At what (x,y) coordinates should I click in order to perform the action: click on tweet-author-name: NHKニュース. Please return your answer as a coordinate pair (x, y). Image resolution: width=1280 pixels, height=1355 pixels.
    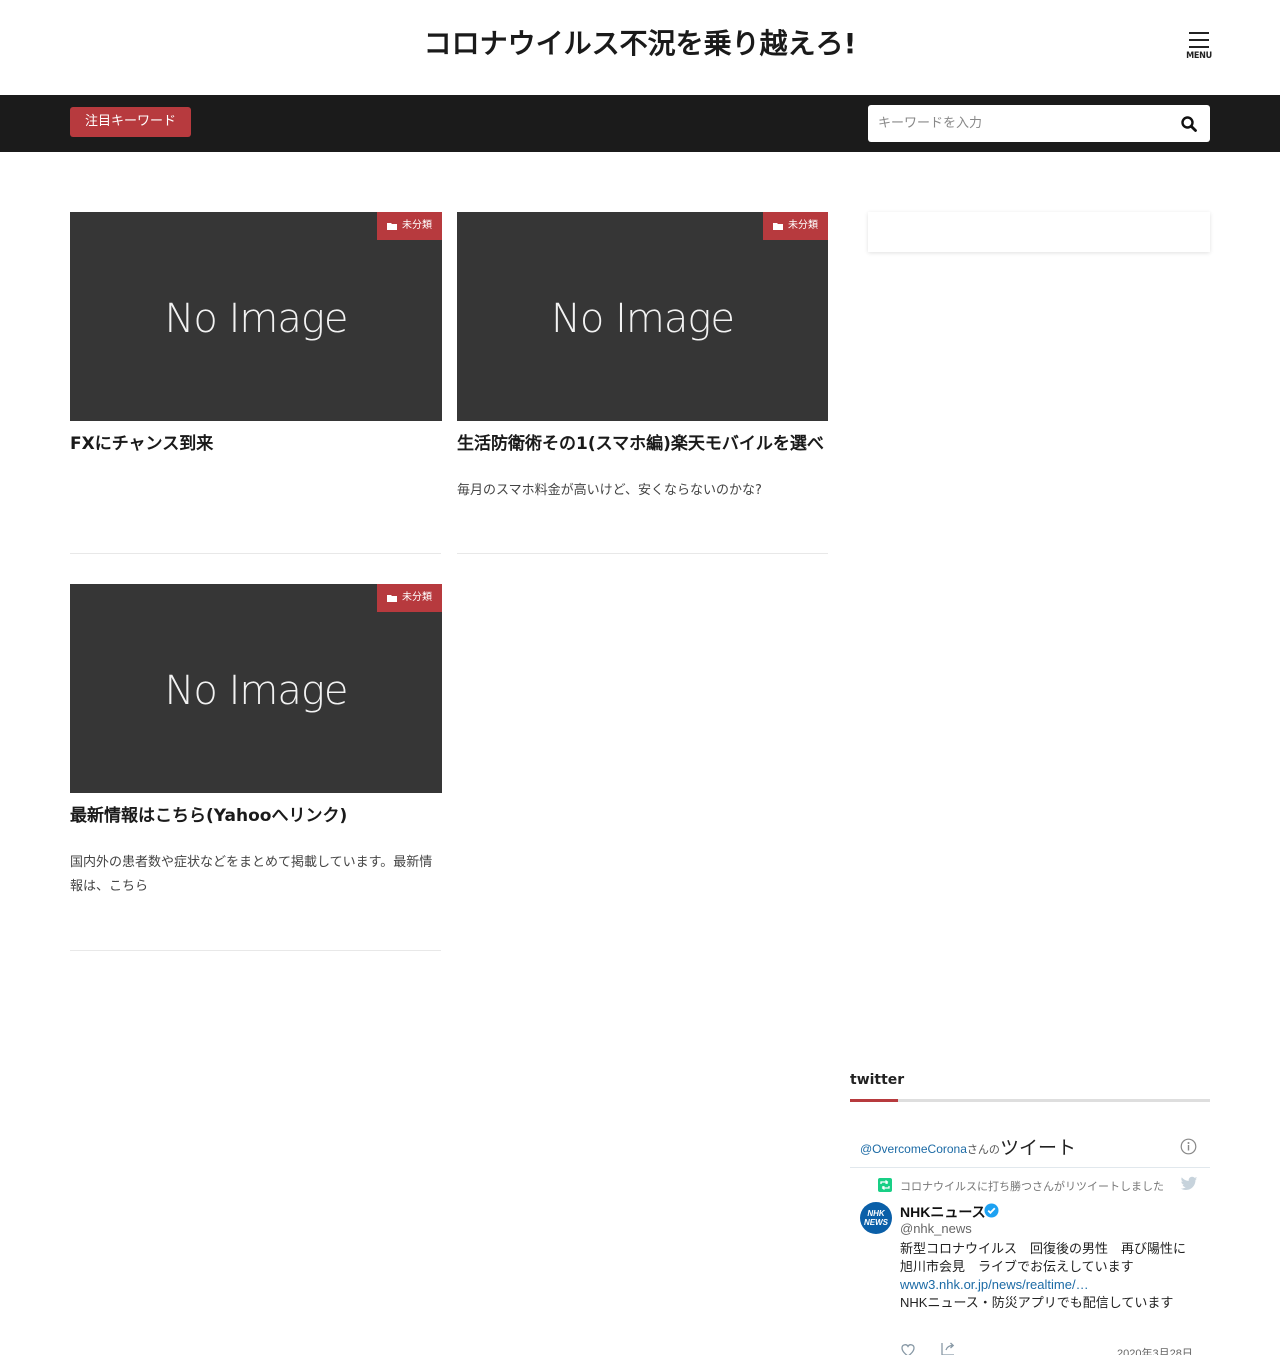
    Looking at the image, I should click on (943, 1212).